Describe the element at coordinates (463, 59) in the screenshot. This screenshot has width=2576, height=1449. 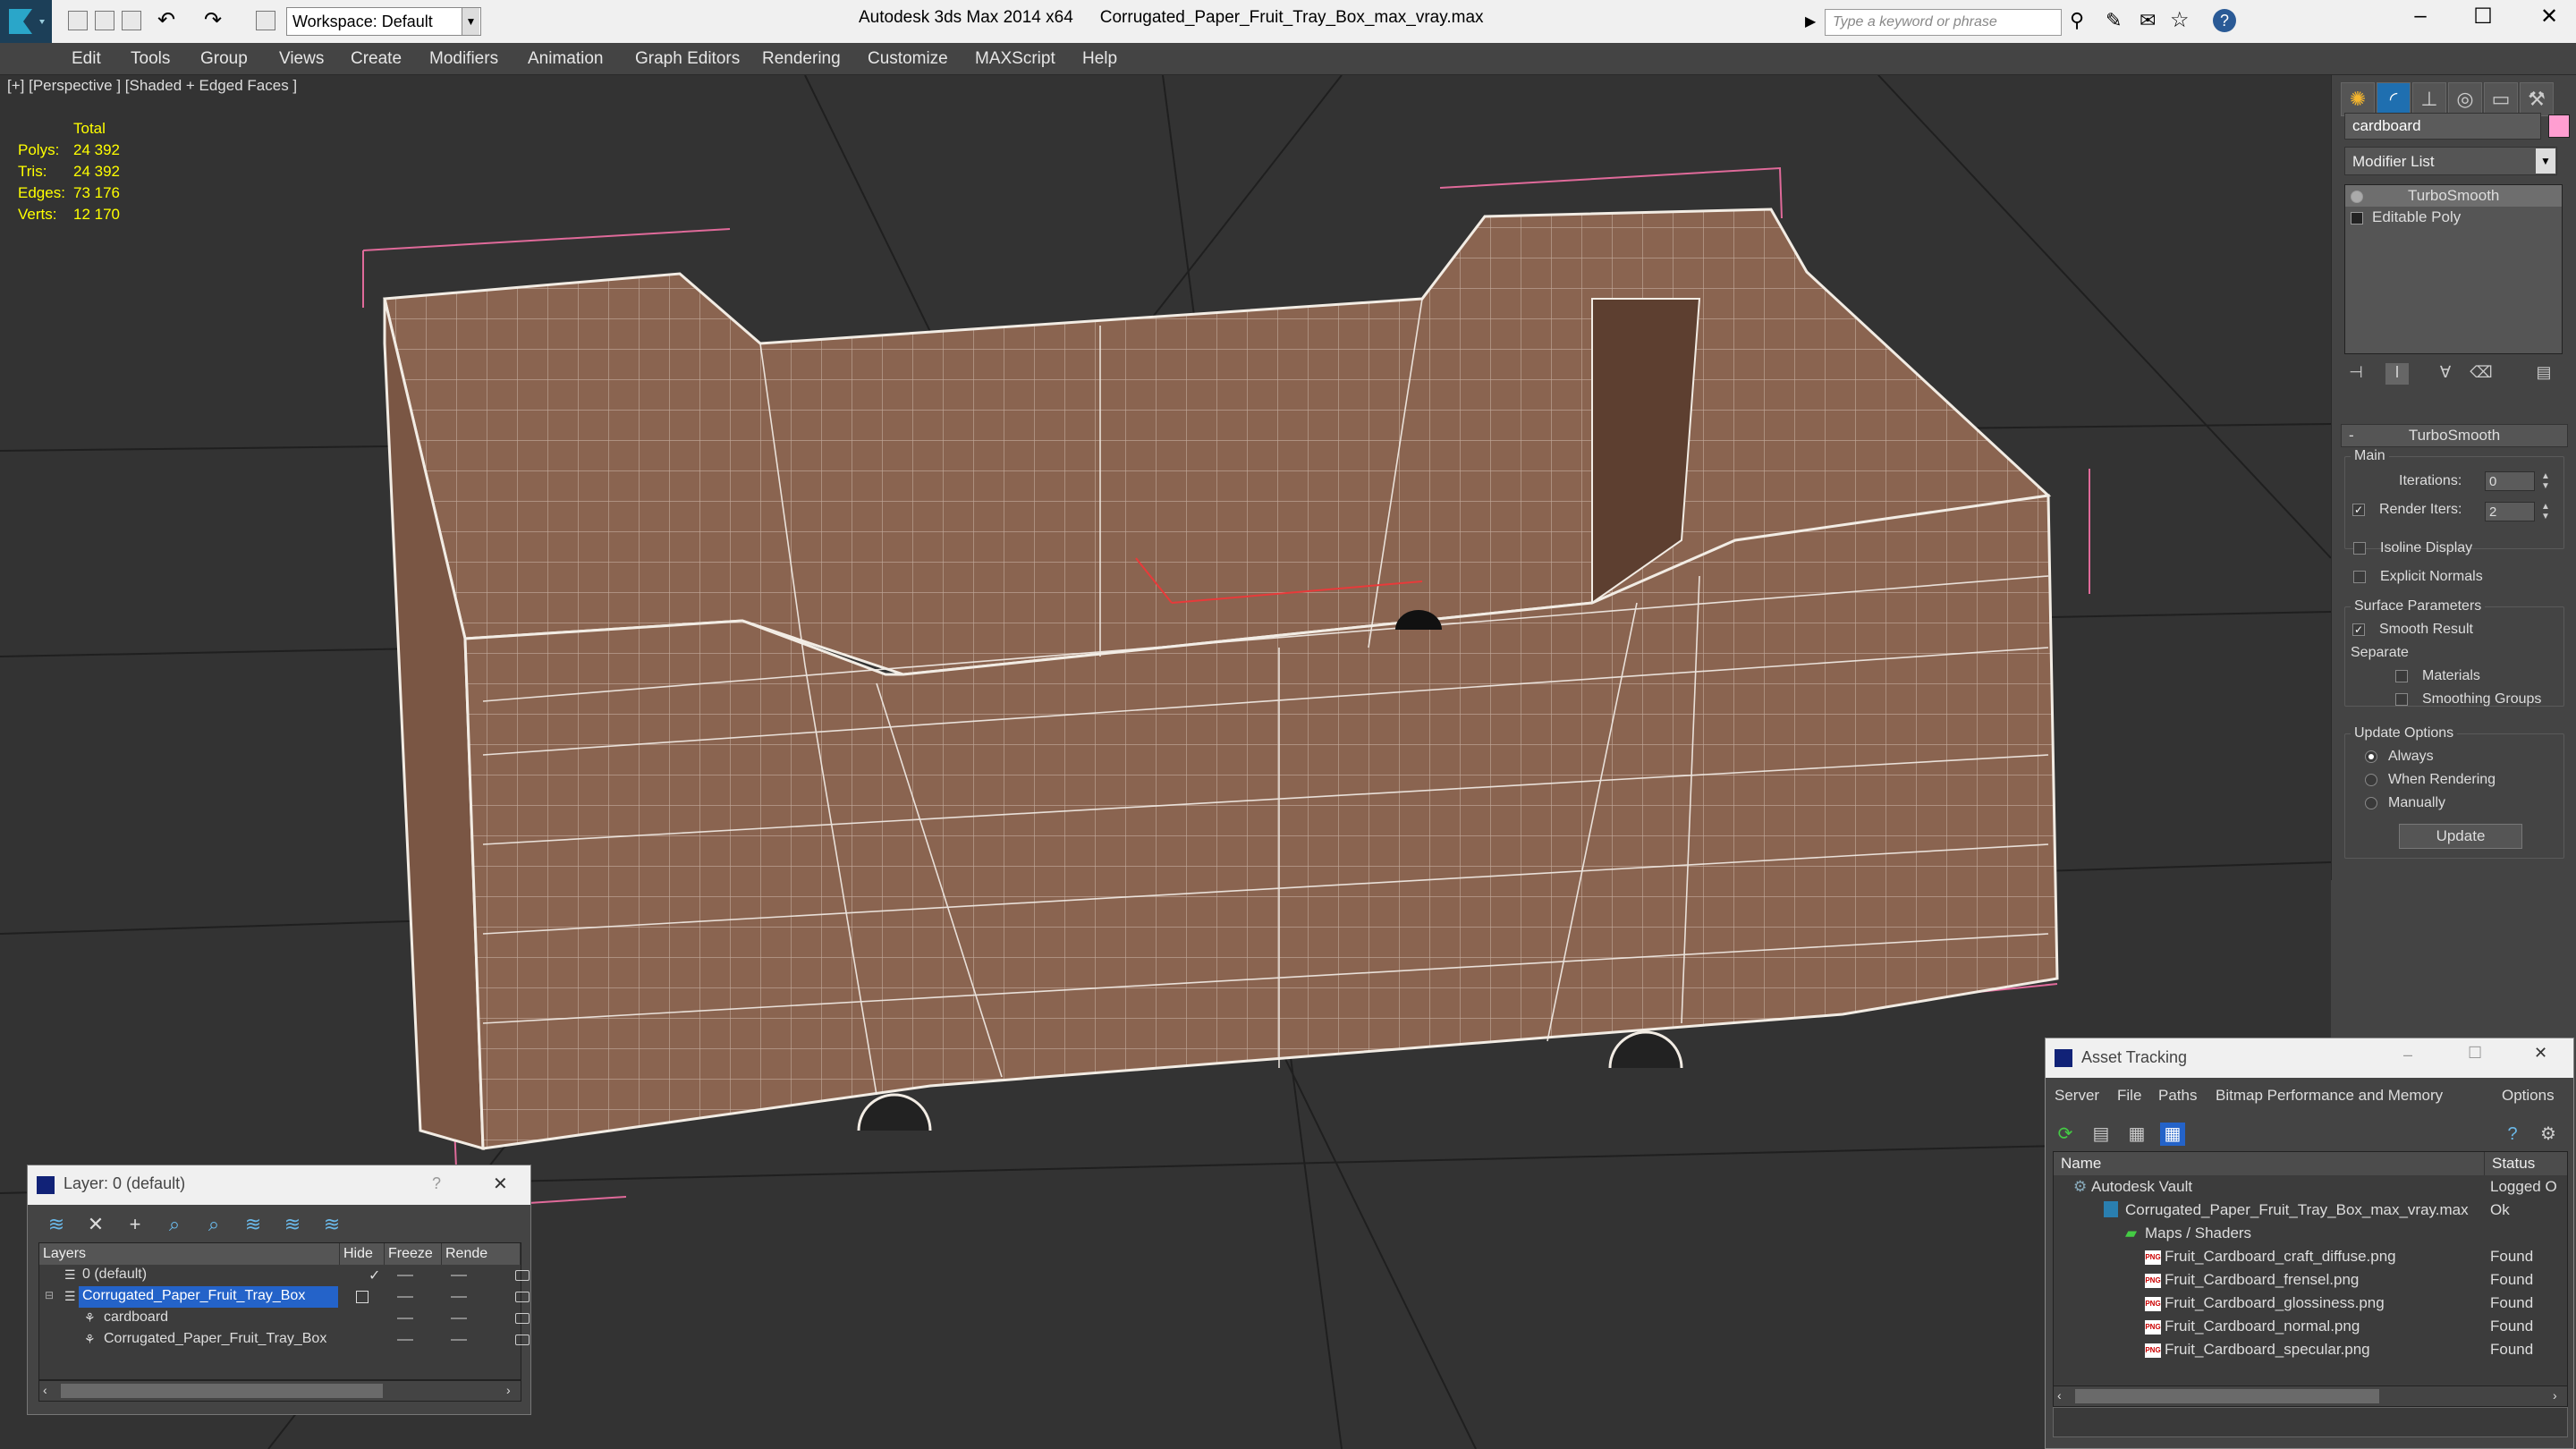
I see `menu-modifiers: Modifiers` at that location.